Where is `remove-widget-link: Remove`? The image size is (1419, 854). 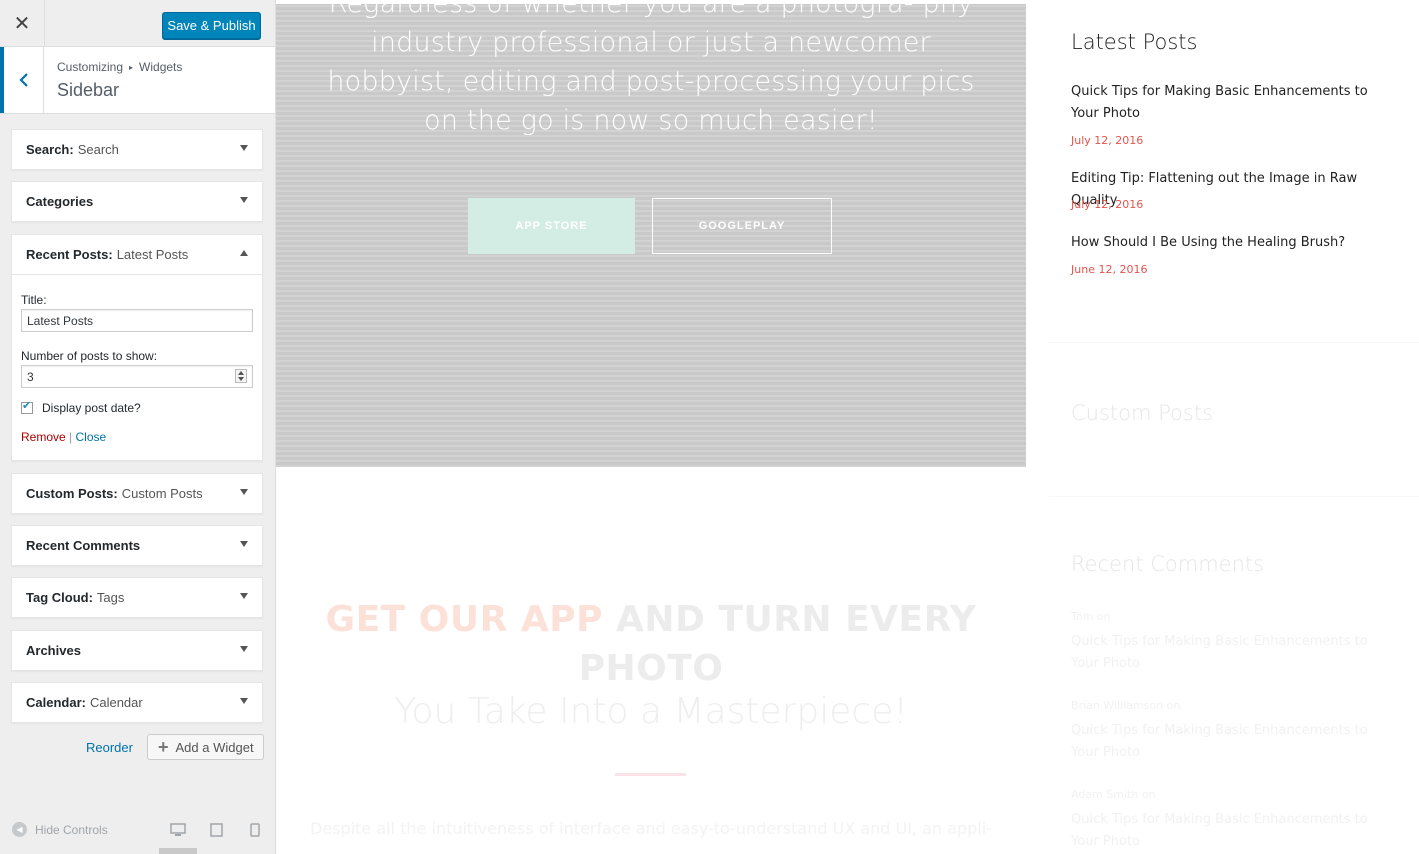
remove-widget-link: Remove is located at coordinates (43, 437).